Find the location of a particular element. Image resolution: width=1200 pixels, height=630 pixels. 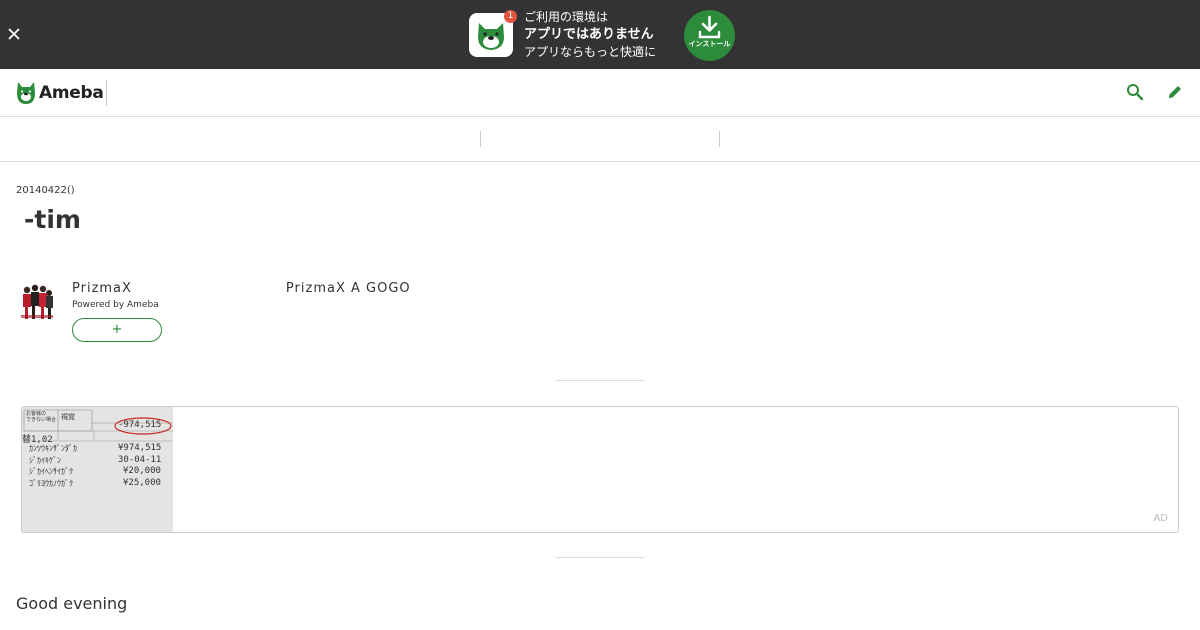

receipt-row-label: ｼﾞｶｲｷｹﾞﾝ is located at coordinates (45, 460).